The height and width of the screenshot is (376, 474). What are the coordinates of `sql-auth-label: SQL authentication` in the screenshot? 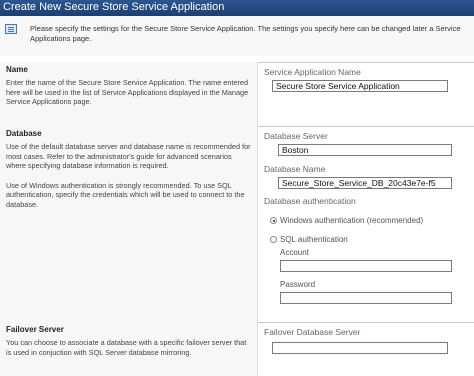 It's located at (314, 239).